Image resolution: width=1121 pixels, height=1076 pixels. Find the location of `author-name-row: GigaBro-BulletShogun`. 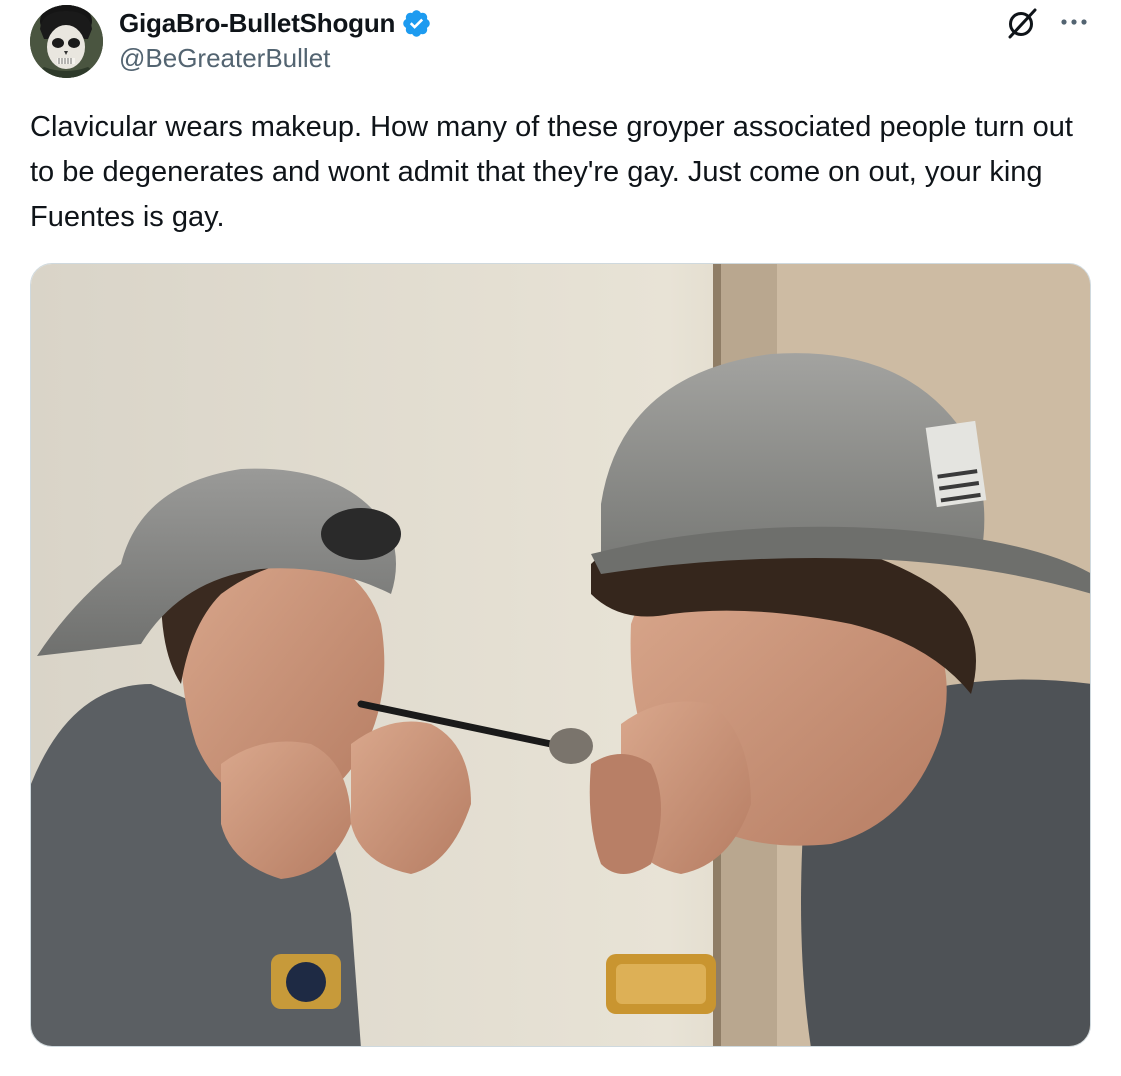

author-name-row: GigaBro-BulletShogun is located at coordinates (275, 23).